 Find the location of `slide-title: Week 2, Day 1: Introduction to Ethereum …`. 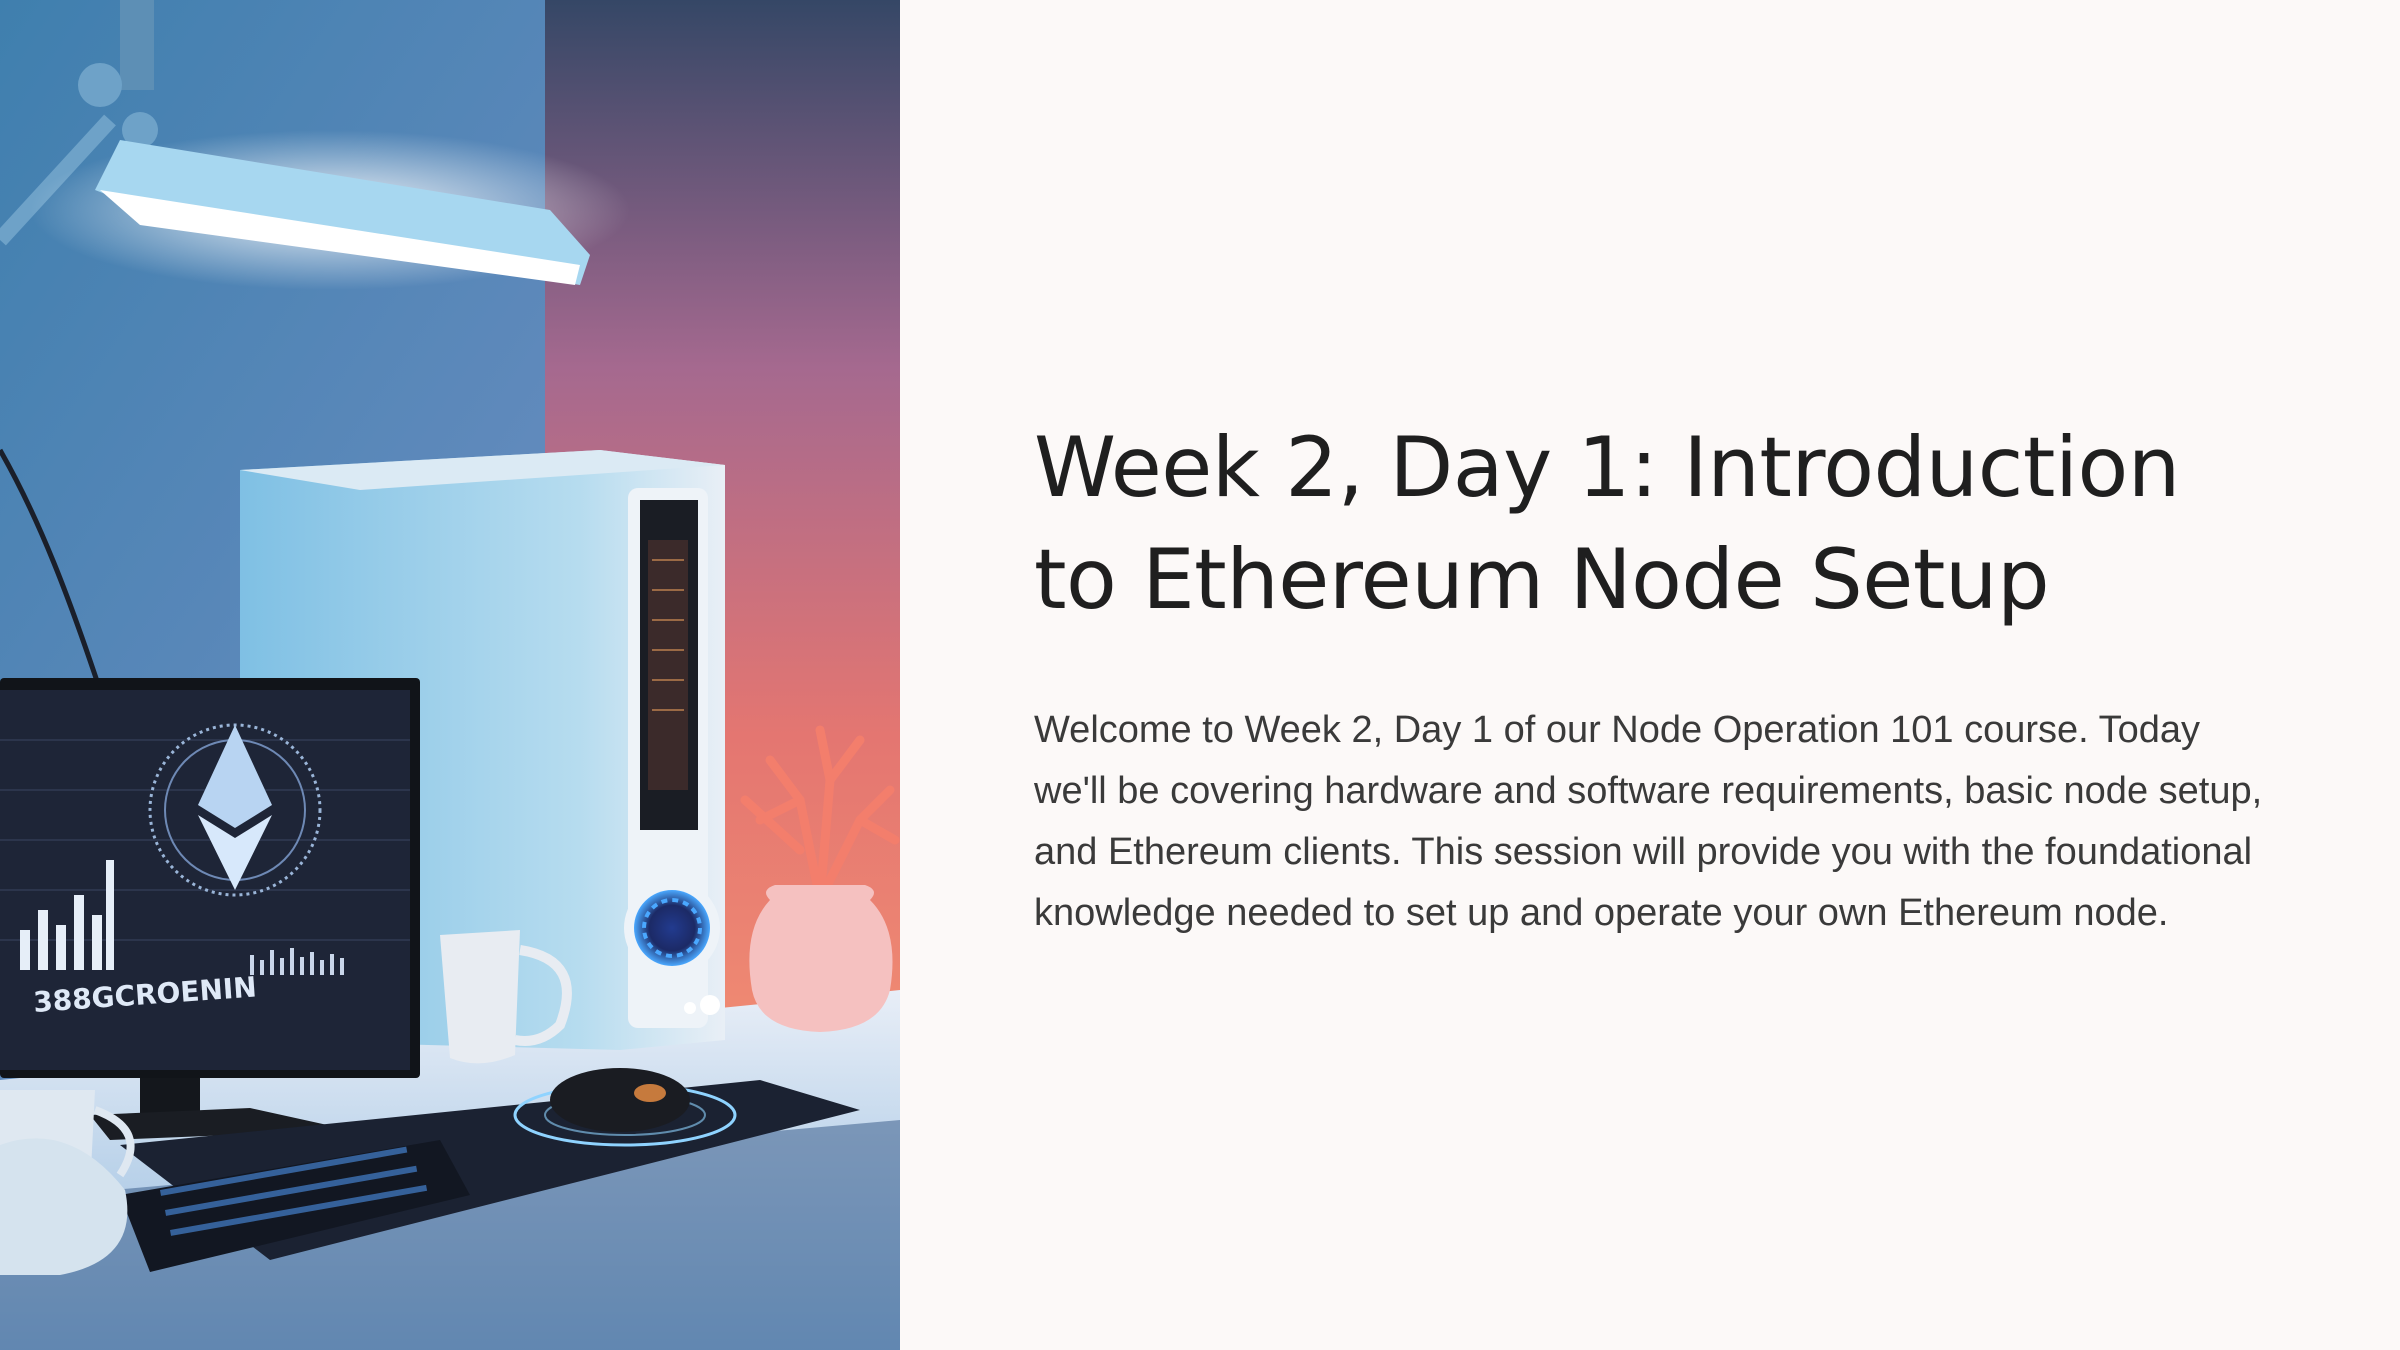

slide-title: Week 2, Day 1: Introduction to Ethereum … is located at coordinates (1607, 523).